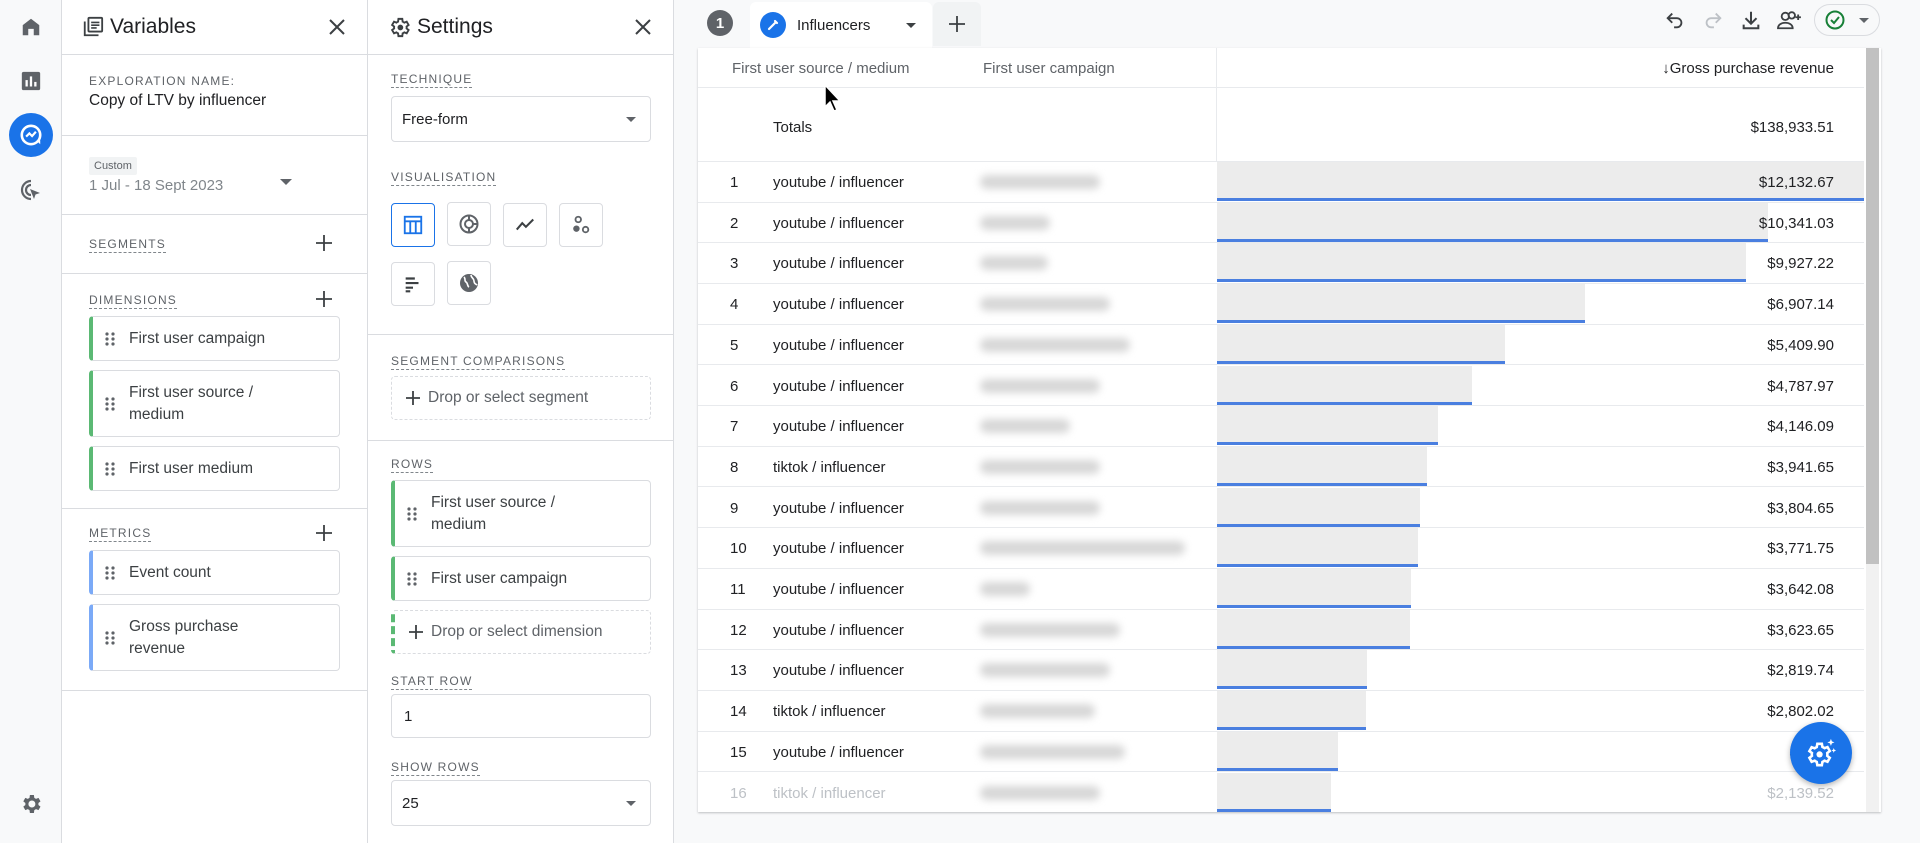 Image resolution: width=1920 pixels, height=843 pixels. I want to click on exploration-name-field: Copy of LTV by influencer, so click(214, 101).